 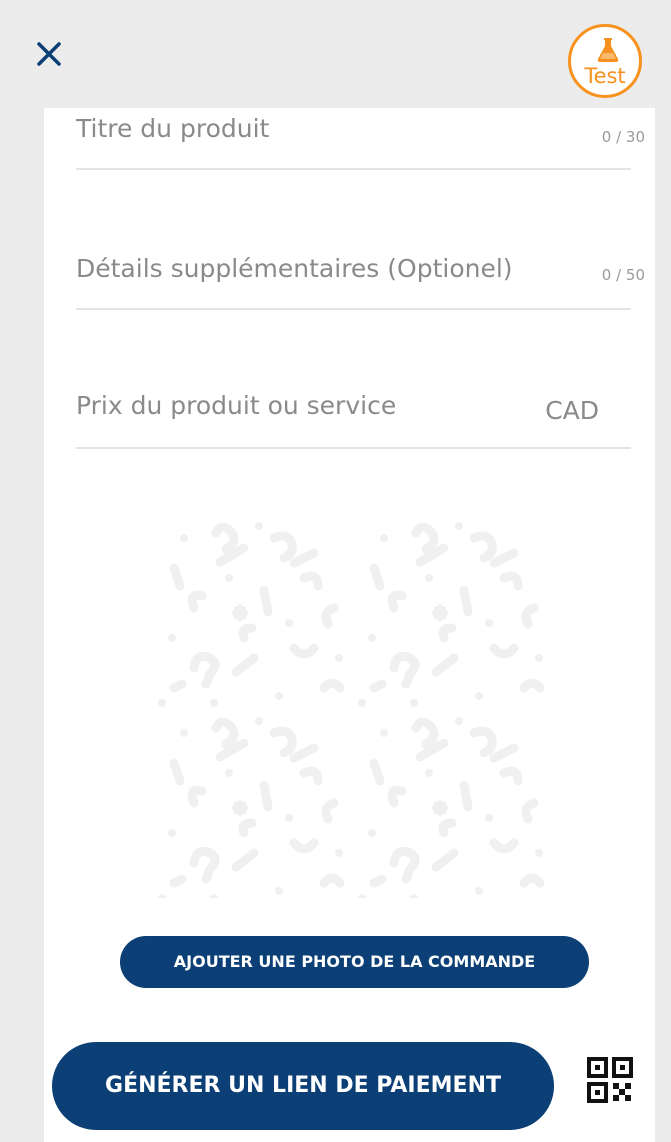 I want to click on product-details-counter: 0 / 50, so click(x=623, y=275).